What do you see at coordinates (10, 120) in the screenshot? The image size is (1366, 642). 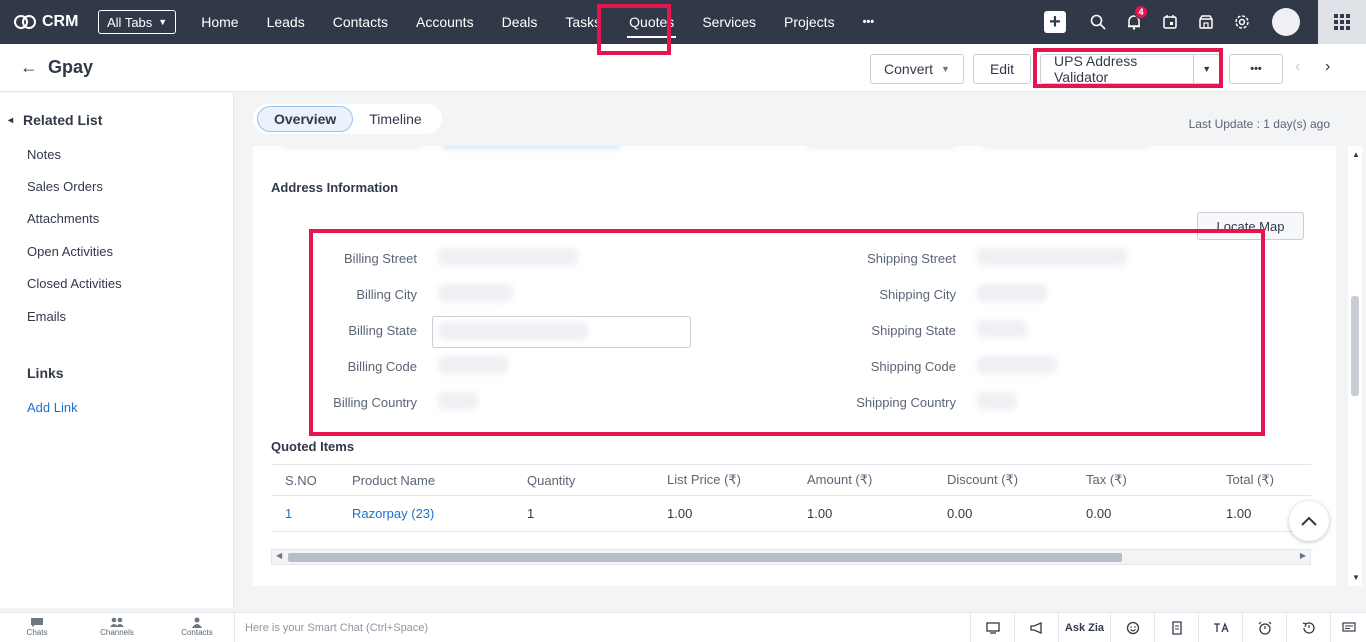 I see `collapse-sidebar-icon: ◂` at bounding box center [10, 120].